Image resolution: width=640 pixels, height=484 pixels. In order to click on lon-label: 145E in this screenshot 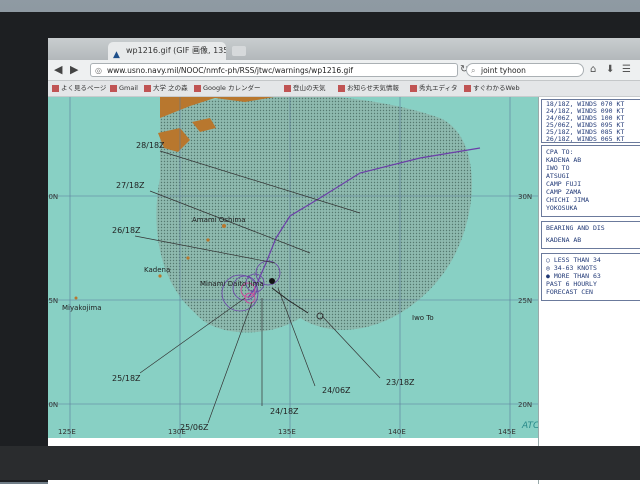, I will do `click(507, 432)`.